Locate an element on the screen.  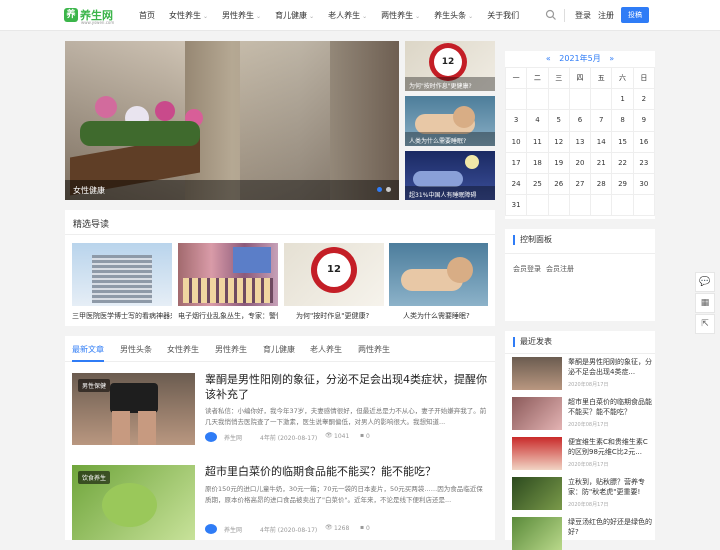
calendar-day: 5 is located at coordinates (558, 120).